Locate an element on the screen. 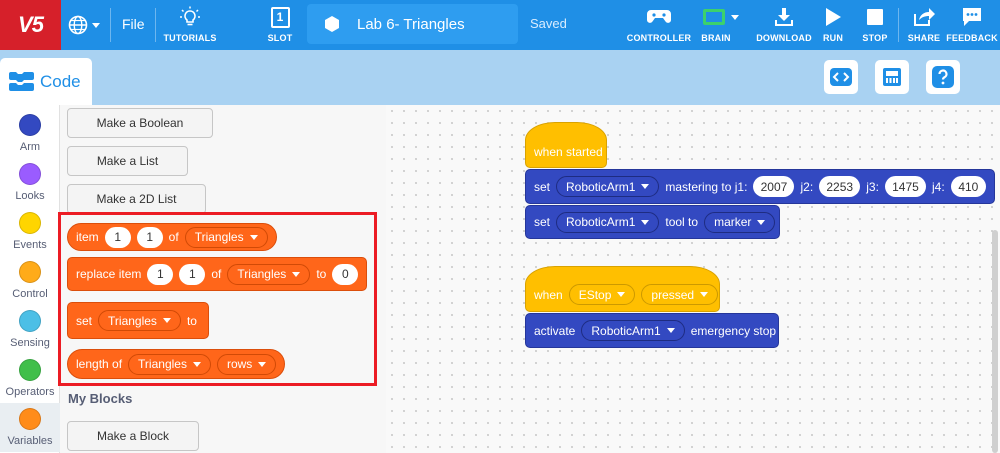 The width and height of the screenshot is (1000, 453). category-label: Looks is located at coordinates (30, 196).